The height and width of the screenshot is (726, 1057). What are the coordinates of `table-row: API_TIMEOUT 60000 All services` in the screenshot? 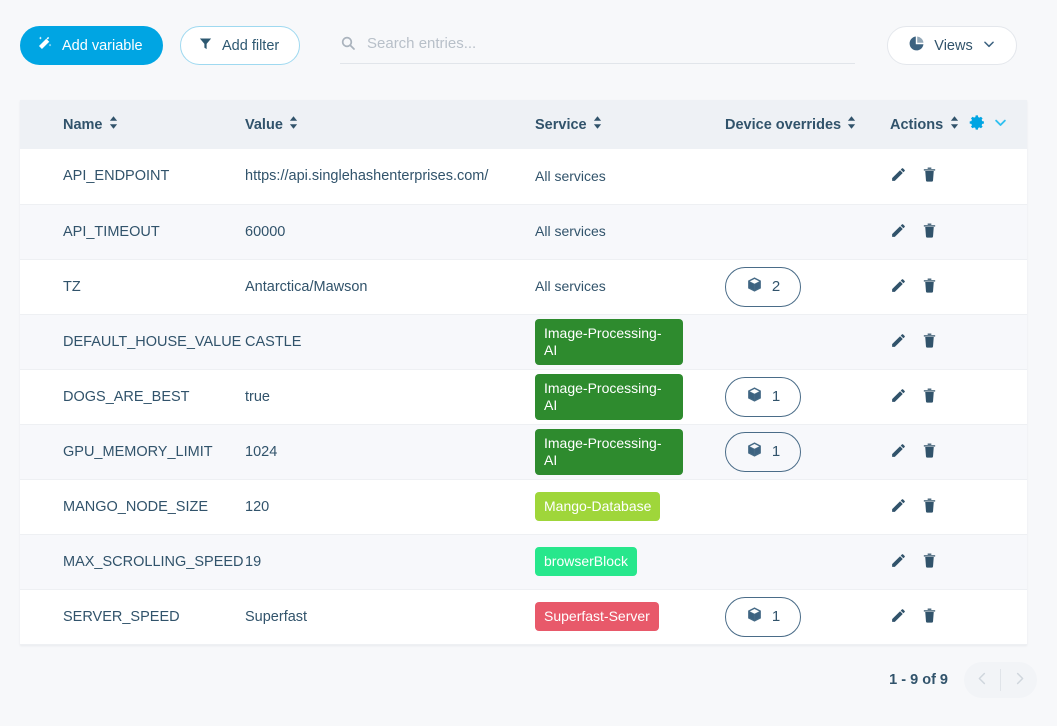 It's located at (523, 231).